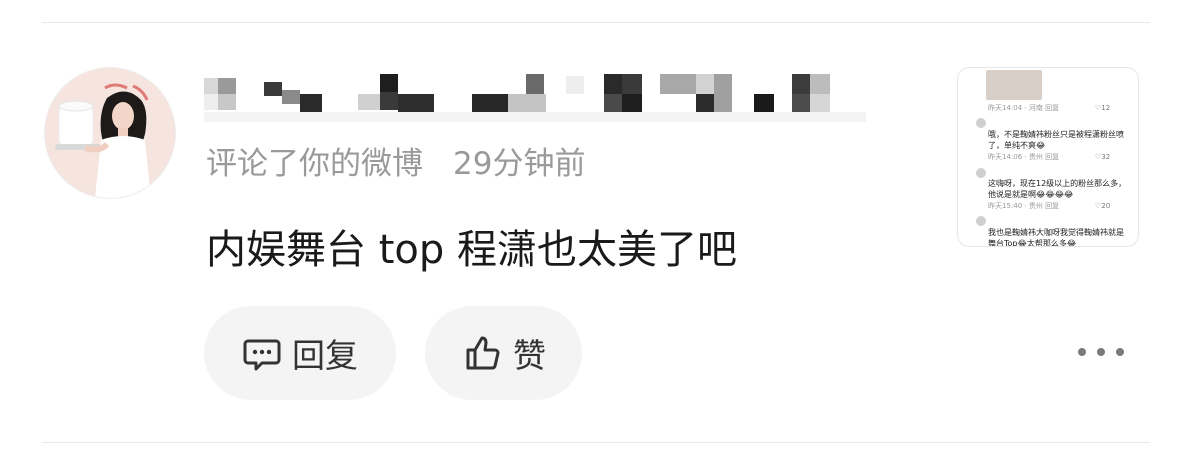 The width and height of the screenshot is (1179, 470). Describe the element at coordinates (1056, 134) in the screenshot. I see `thumb-line: 哦，不是鞠婧祎粉丝只是被程潇粉丝喷` at that location.